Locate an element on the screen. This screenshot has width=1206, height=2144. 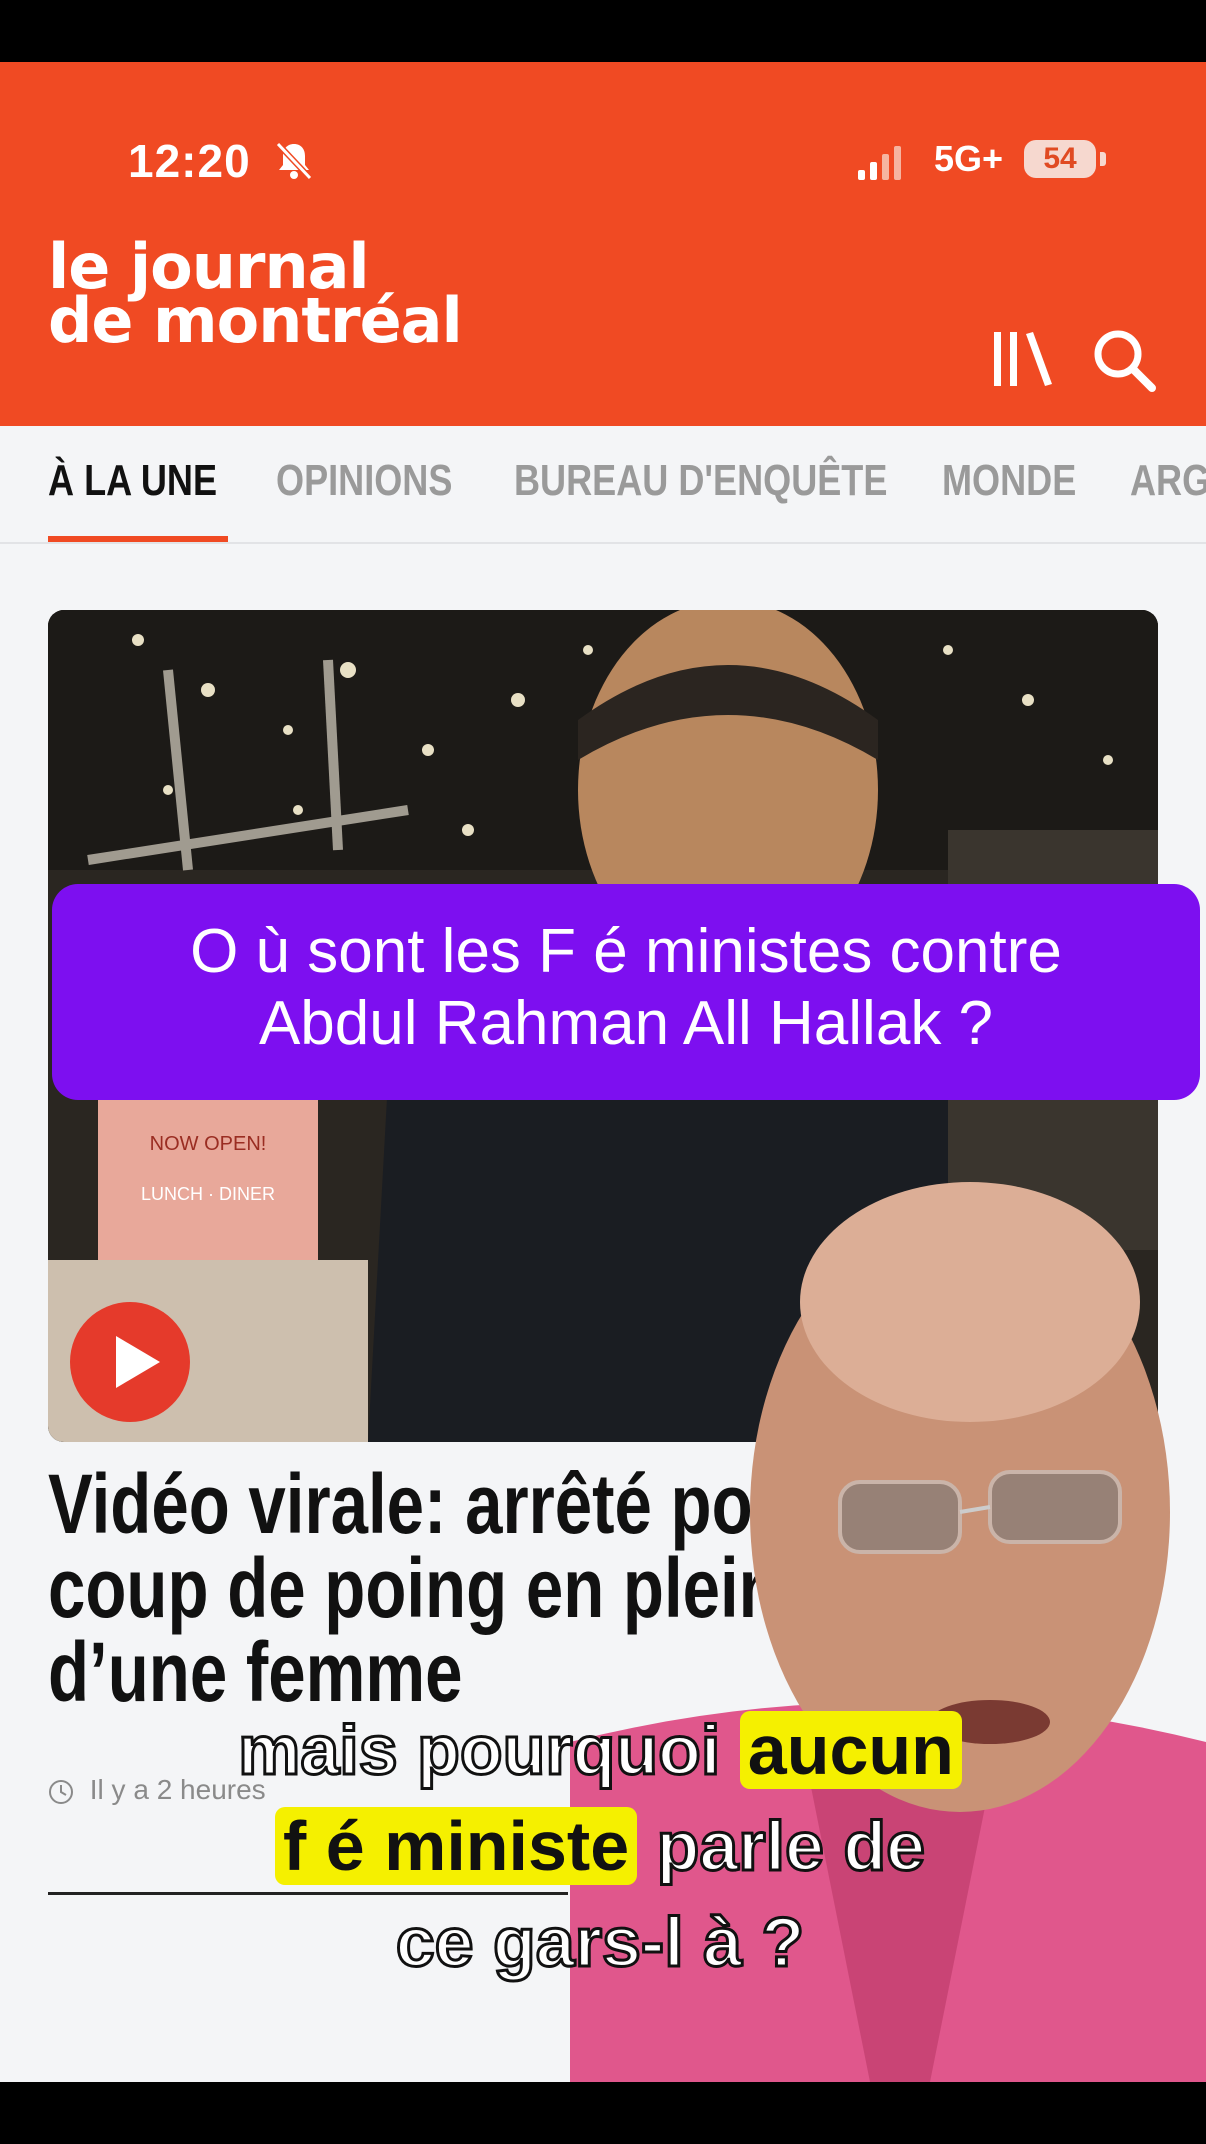
library-icon is located at coordinates (1024, 358).